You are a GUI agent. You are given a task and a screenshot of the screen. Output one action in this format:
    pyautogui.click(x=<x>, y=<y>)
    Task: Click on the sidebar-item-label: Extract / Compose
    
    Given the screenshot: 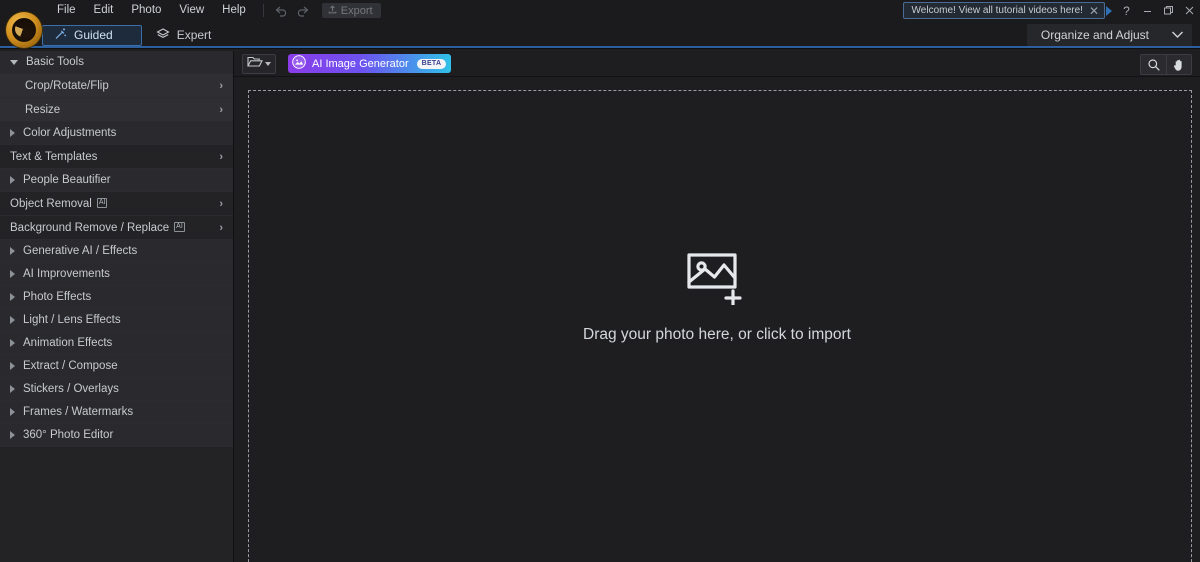 What is the action you would take?
    pyautogui.click(x=70, y=366)
    